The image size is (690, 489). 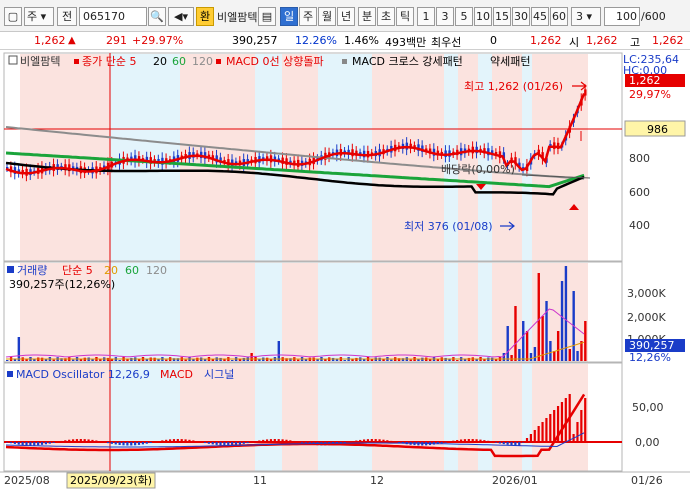 I want to click on interval-30: 30, so click(x=521, y=16).